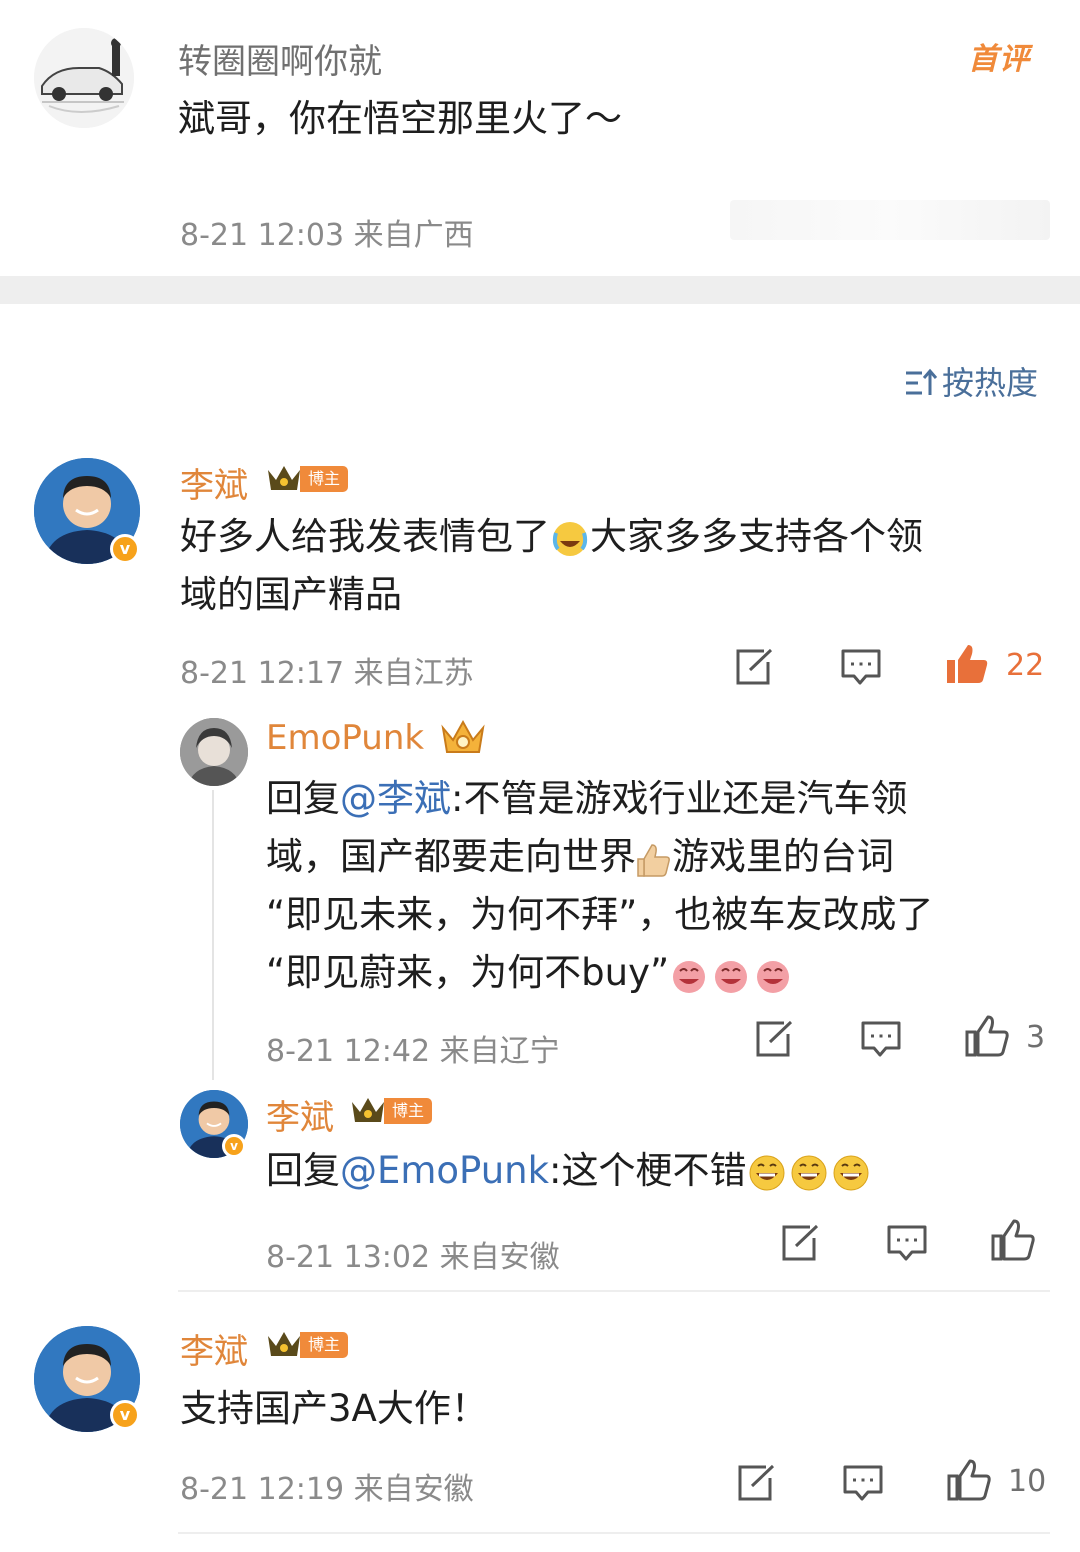 The width and height of the screenshot is (1080, 1552). Describe the element at coordinates (1036, 1037) in the screenshot. I see `like-count: 3` at that location.